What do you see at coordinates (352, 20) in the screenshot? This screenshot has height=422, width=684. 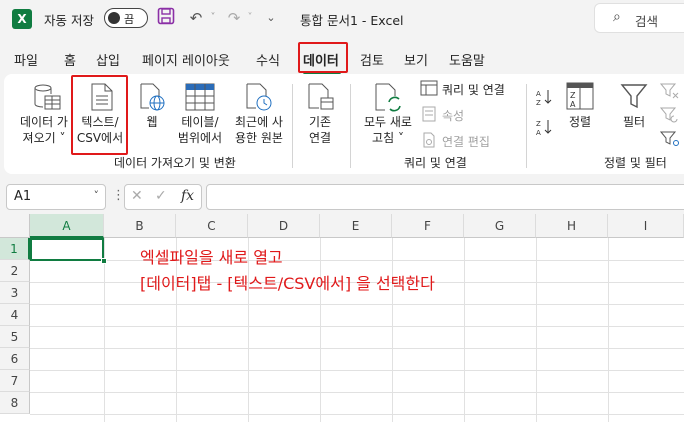 I see `document-title: 통합 문서1 - Excel` at bounding box center [352, 20].